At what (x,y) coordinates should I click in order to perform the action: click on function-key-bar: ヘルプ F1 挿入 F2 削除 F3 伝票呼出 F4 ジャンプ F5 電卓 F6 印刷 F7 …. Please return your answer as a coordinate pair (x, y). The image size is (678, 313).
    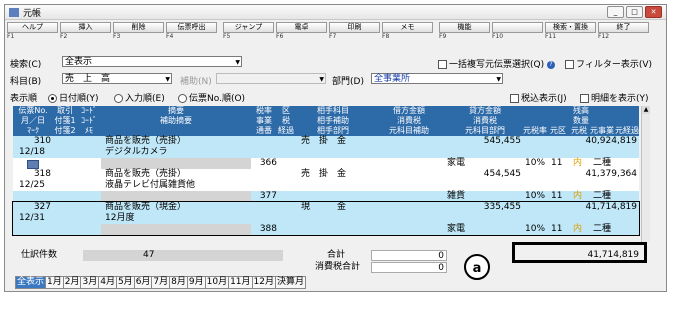
    Looking at the image, I should click on (335, 30).